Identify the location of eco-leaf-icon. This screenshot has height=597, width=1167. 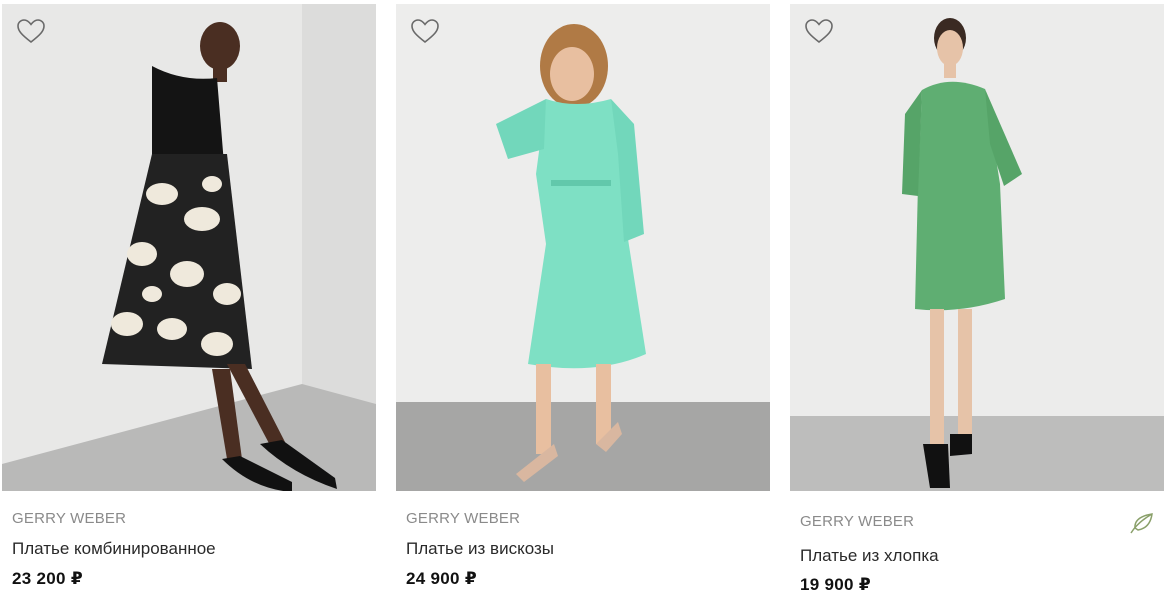
(1141, 523).